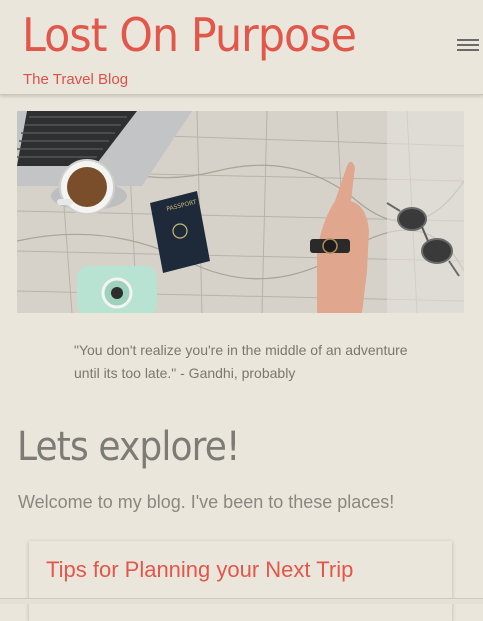 This screenshot has height=621, width=483. I want to click on camera-icon, so click(117, 289).